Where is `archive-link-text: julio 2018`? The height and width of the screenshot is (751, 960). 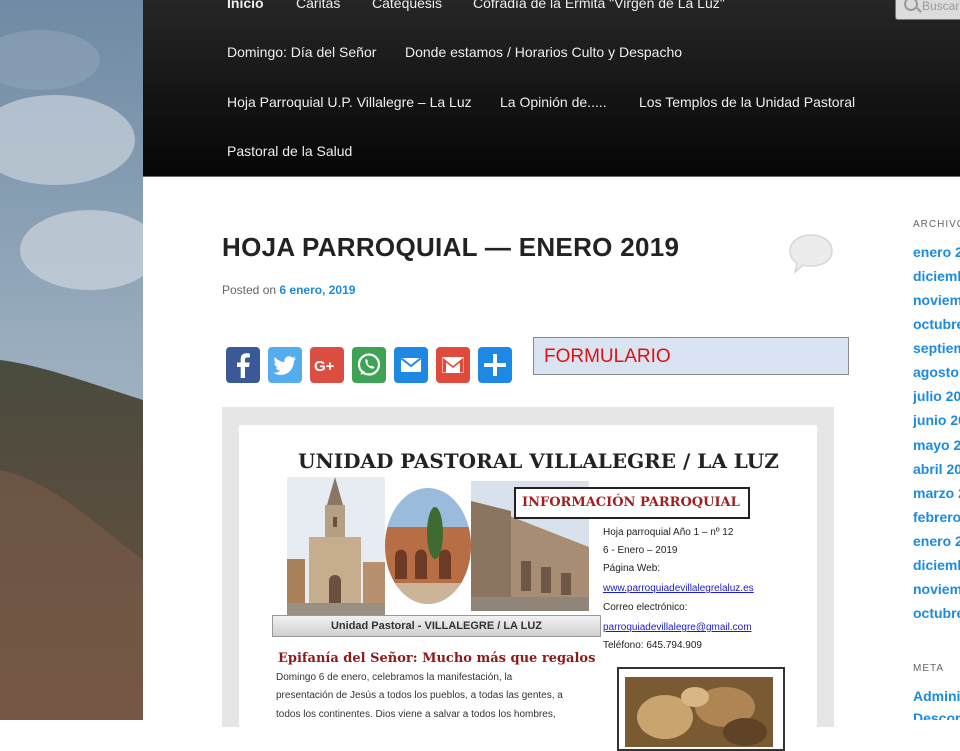 archive-link-text: julio 2018 is located at coordinates (936, 396).